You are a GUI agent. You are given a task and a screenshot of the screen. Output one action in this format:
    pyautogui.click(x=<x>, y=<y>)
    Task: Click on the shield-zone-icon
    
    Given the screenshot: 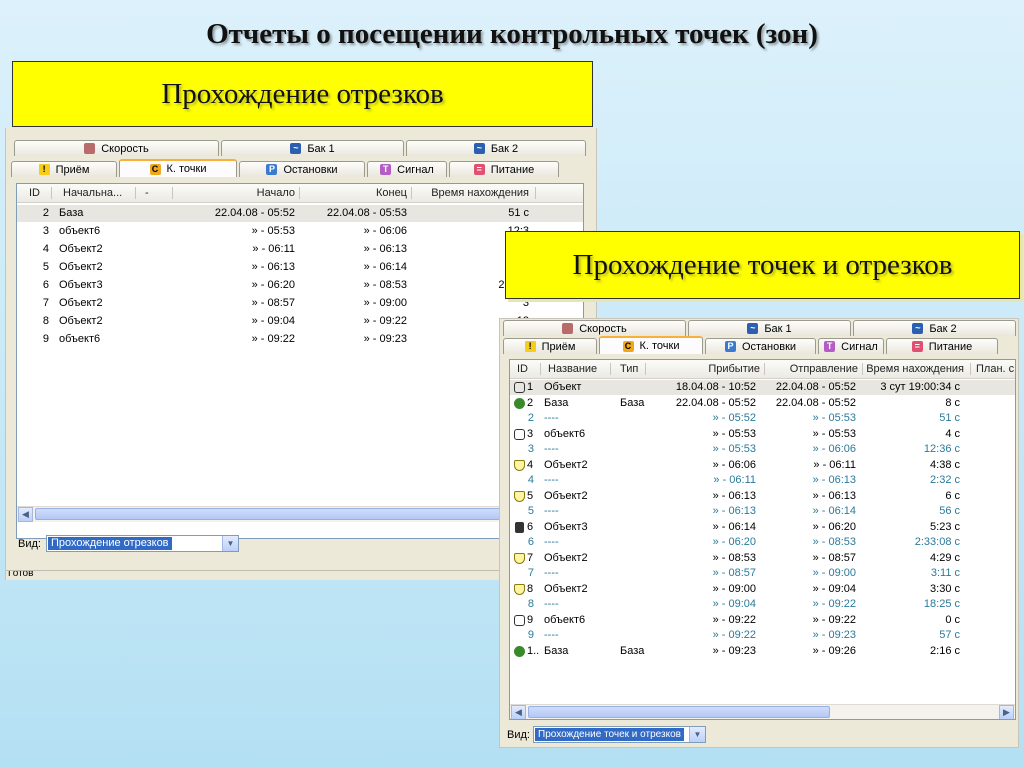 What is the action you would take?
    pyautogui.click(x=519, y=558)
    